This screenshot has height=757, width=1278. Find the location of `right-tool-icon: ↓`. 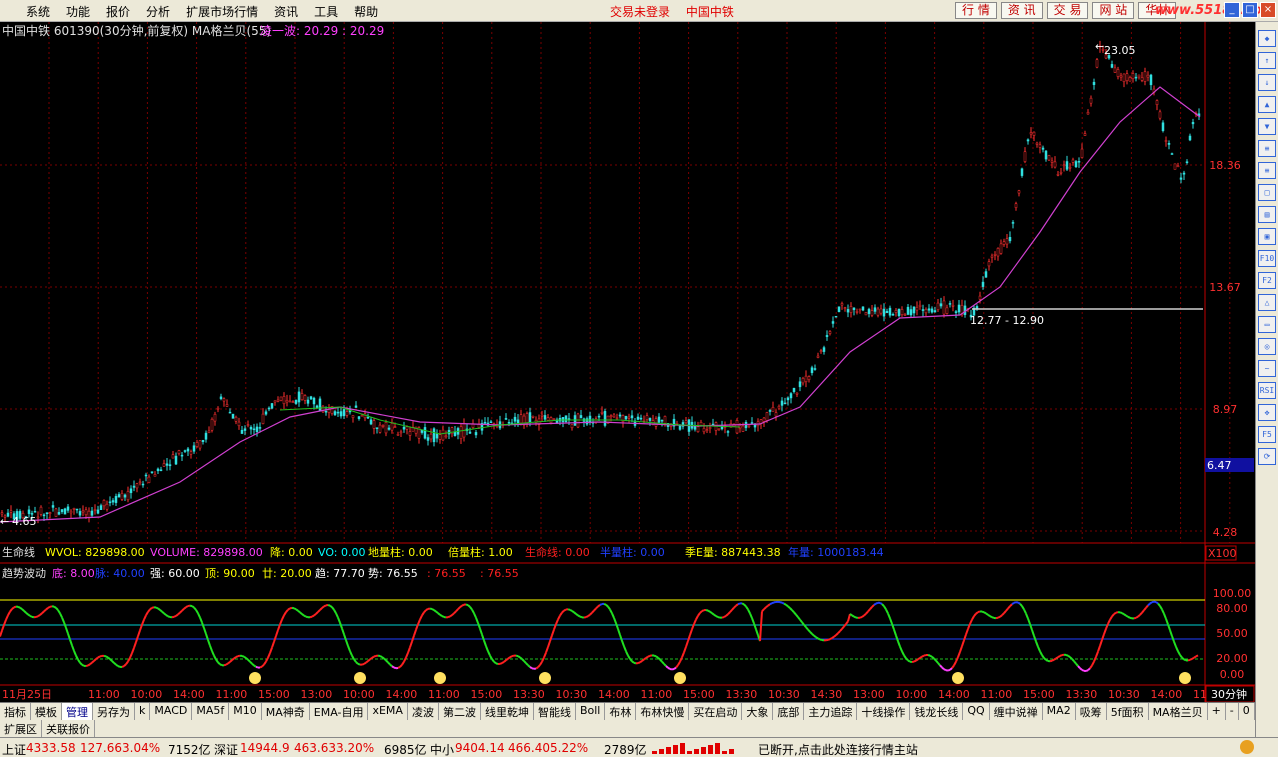

right-tool-icon: ↓ is located at coordinates (1267, 82).